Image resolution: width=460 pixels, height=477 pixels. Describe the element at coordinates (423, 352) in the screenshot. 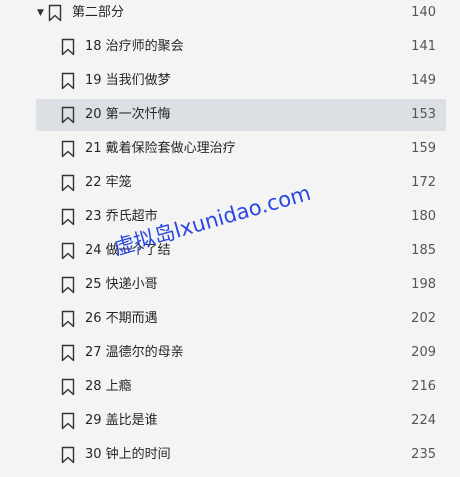

I see `toc-item-page: 209` at that location.